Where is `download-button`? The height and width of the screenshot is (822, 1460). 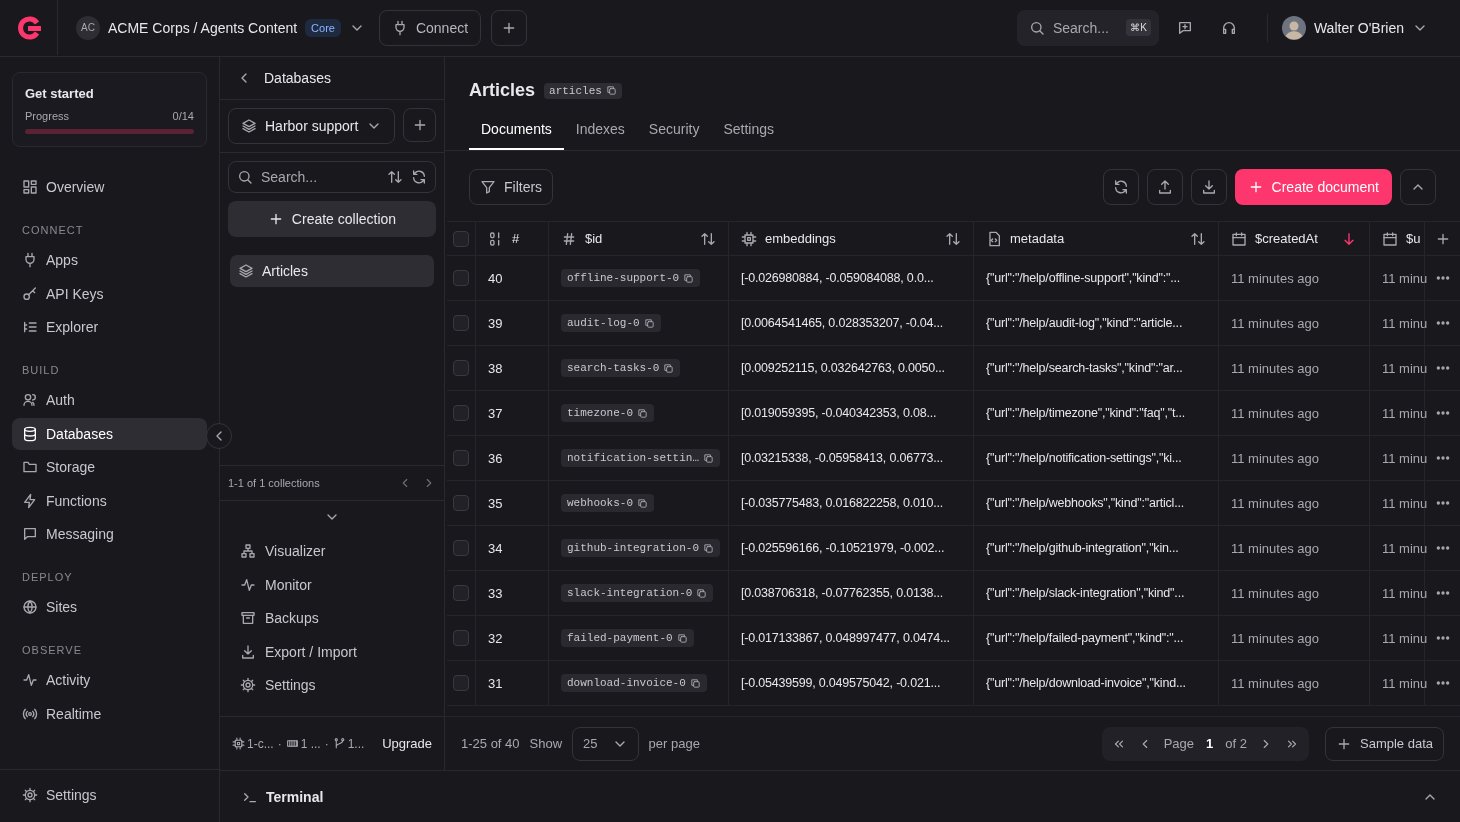
download-button is located at coordinates (1208, 187).